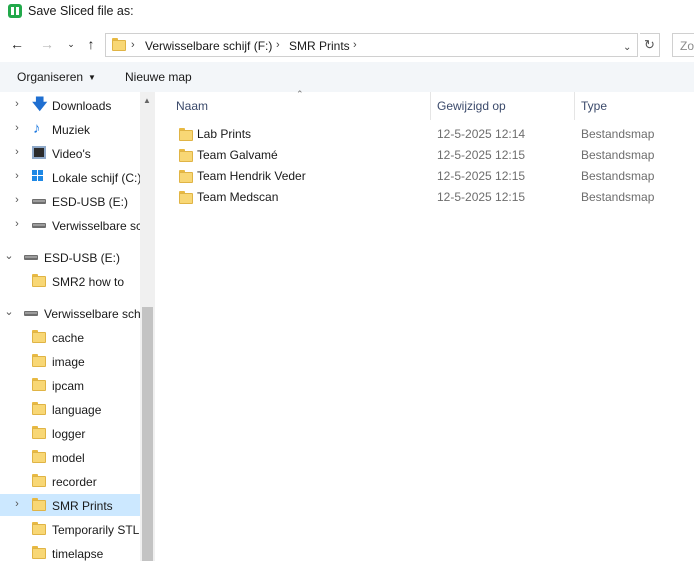 The width and height of the screenshot is (694, 561). I want to click on nav-scrollbar: ▲, so click(147, 326).